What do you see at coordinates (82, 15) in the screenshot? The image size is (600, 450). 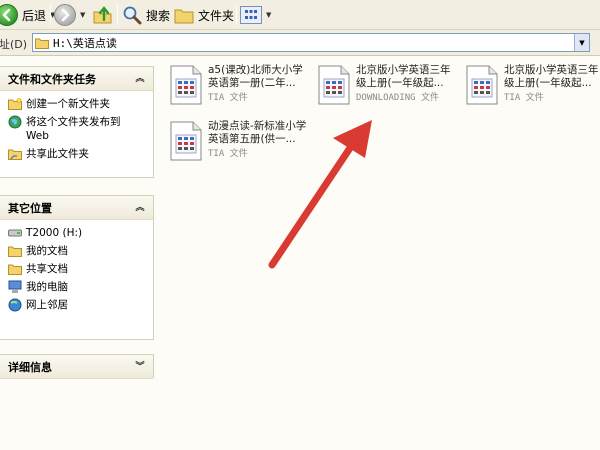 I see `forward-dropdown-icon: ▼` at bounding box center [82, 15].